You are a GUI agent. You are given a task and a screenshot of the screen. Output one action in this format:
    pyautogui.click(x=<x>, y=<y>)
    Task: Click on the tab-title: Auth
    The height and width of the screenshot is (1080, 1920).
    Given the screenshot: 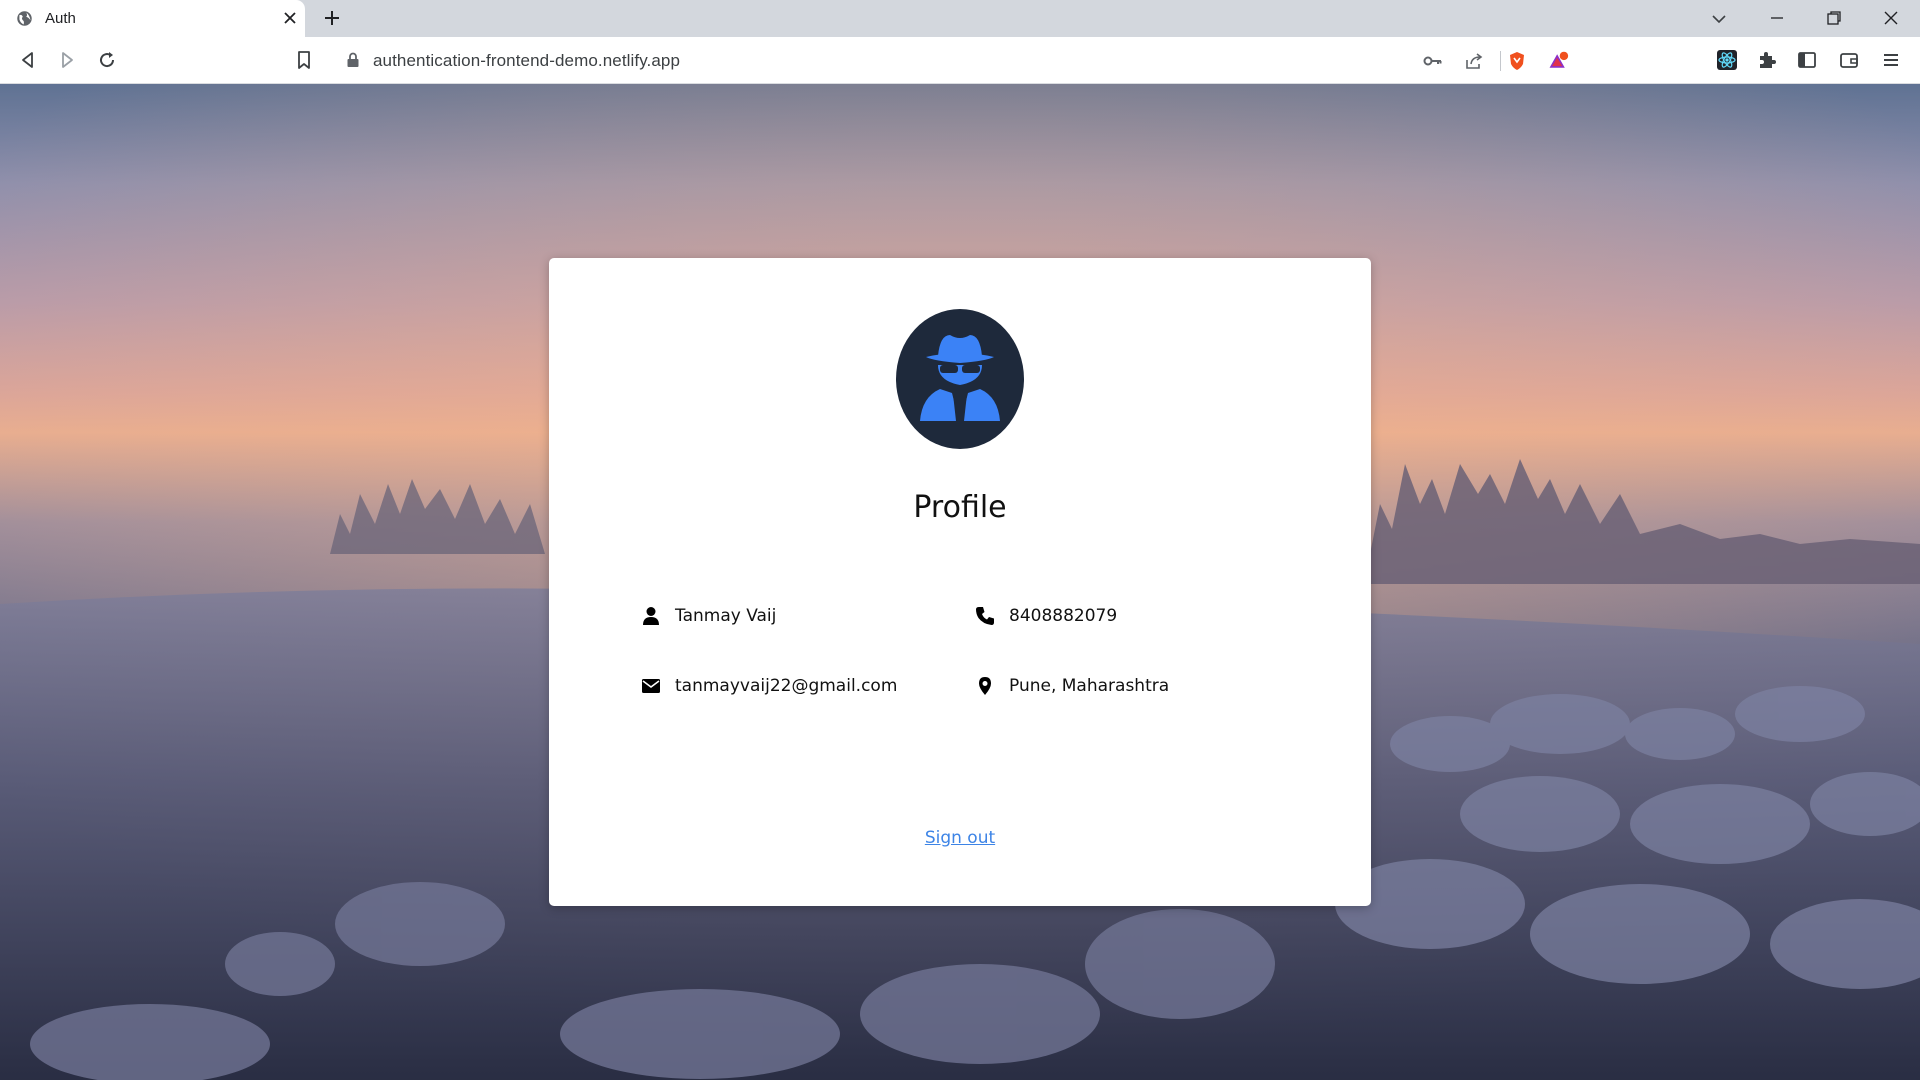 What is the action you would take?
    pyautogui.click(x=60, y=18)
    